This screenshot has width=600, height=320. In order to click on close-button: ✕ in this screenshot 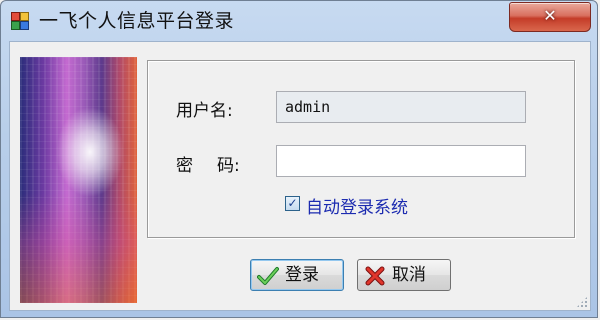, I will do `click(550, 17)`.